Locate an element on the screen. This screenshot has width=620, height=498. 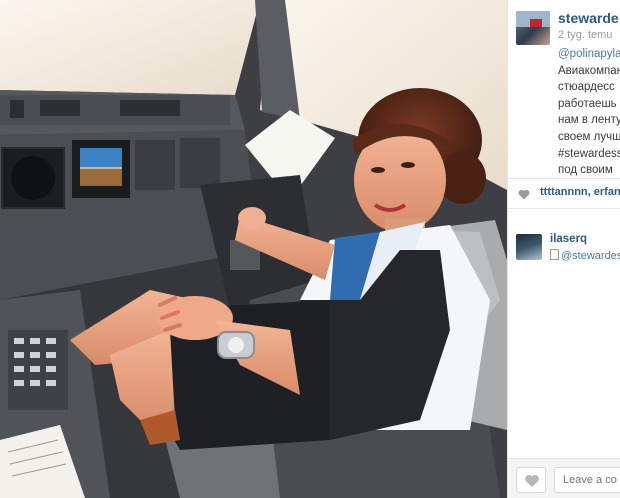
comment-text: @stewardes is located at coordinates (585, 255).